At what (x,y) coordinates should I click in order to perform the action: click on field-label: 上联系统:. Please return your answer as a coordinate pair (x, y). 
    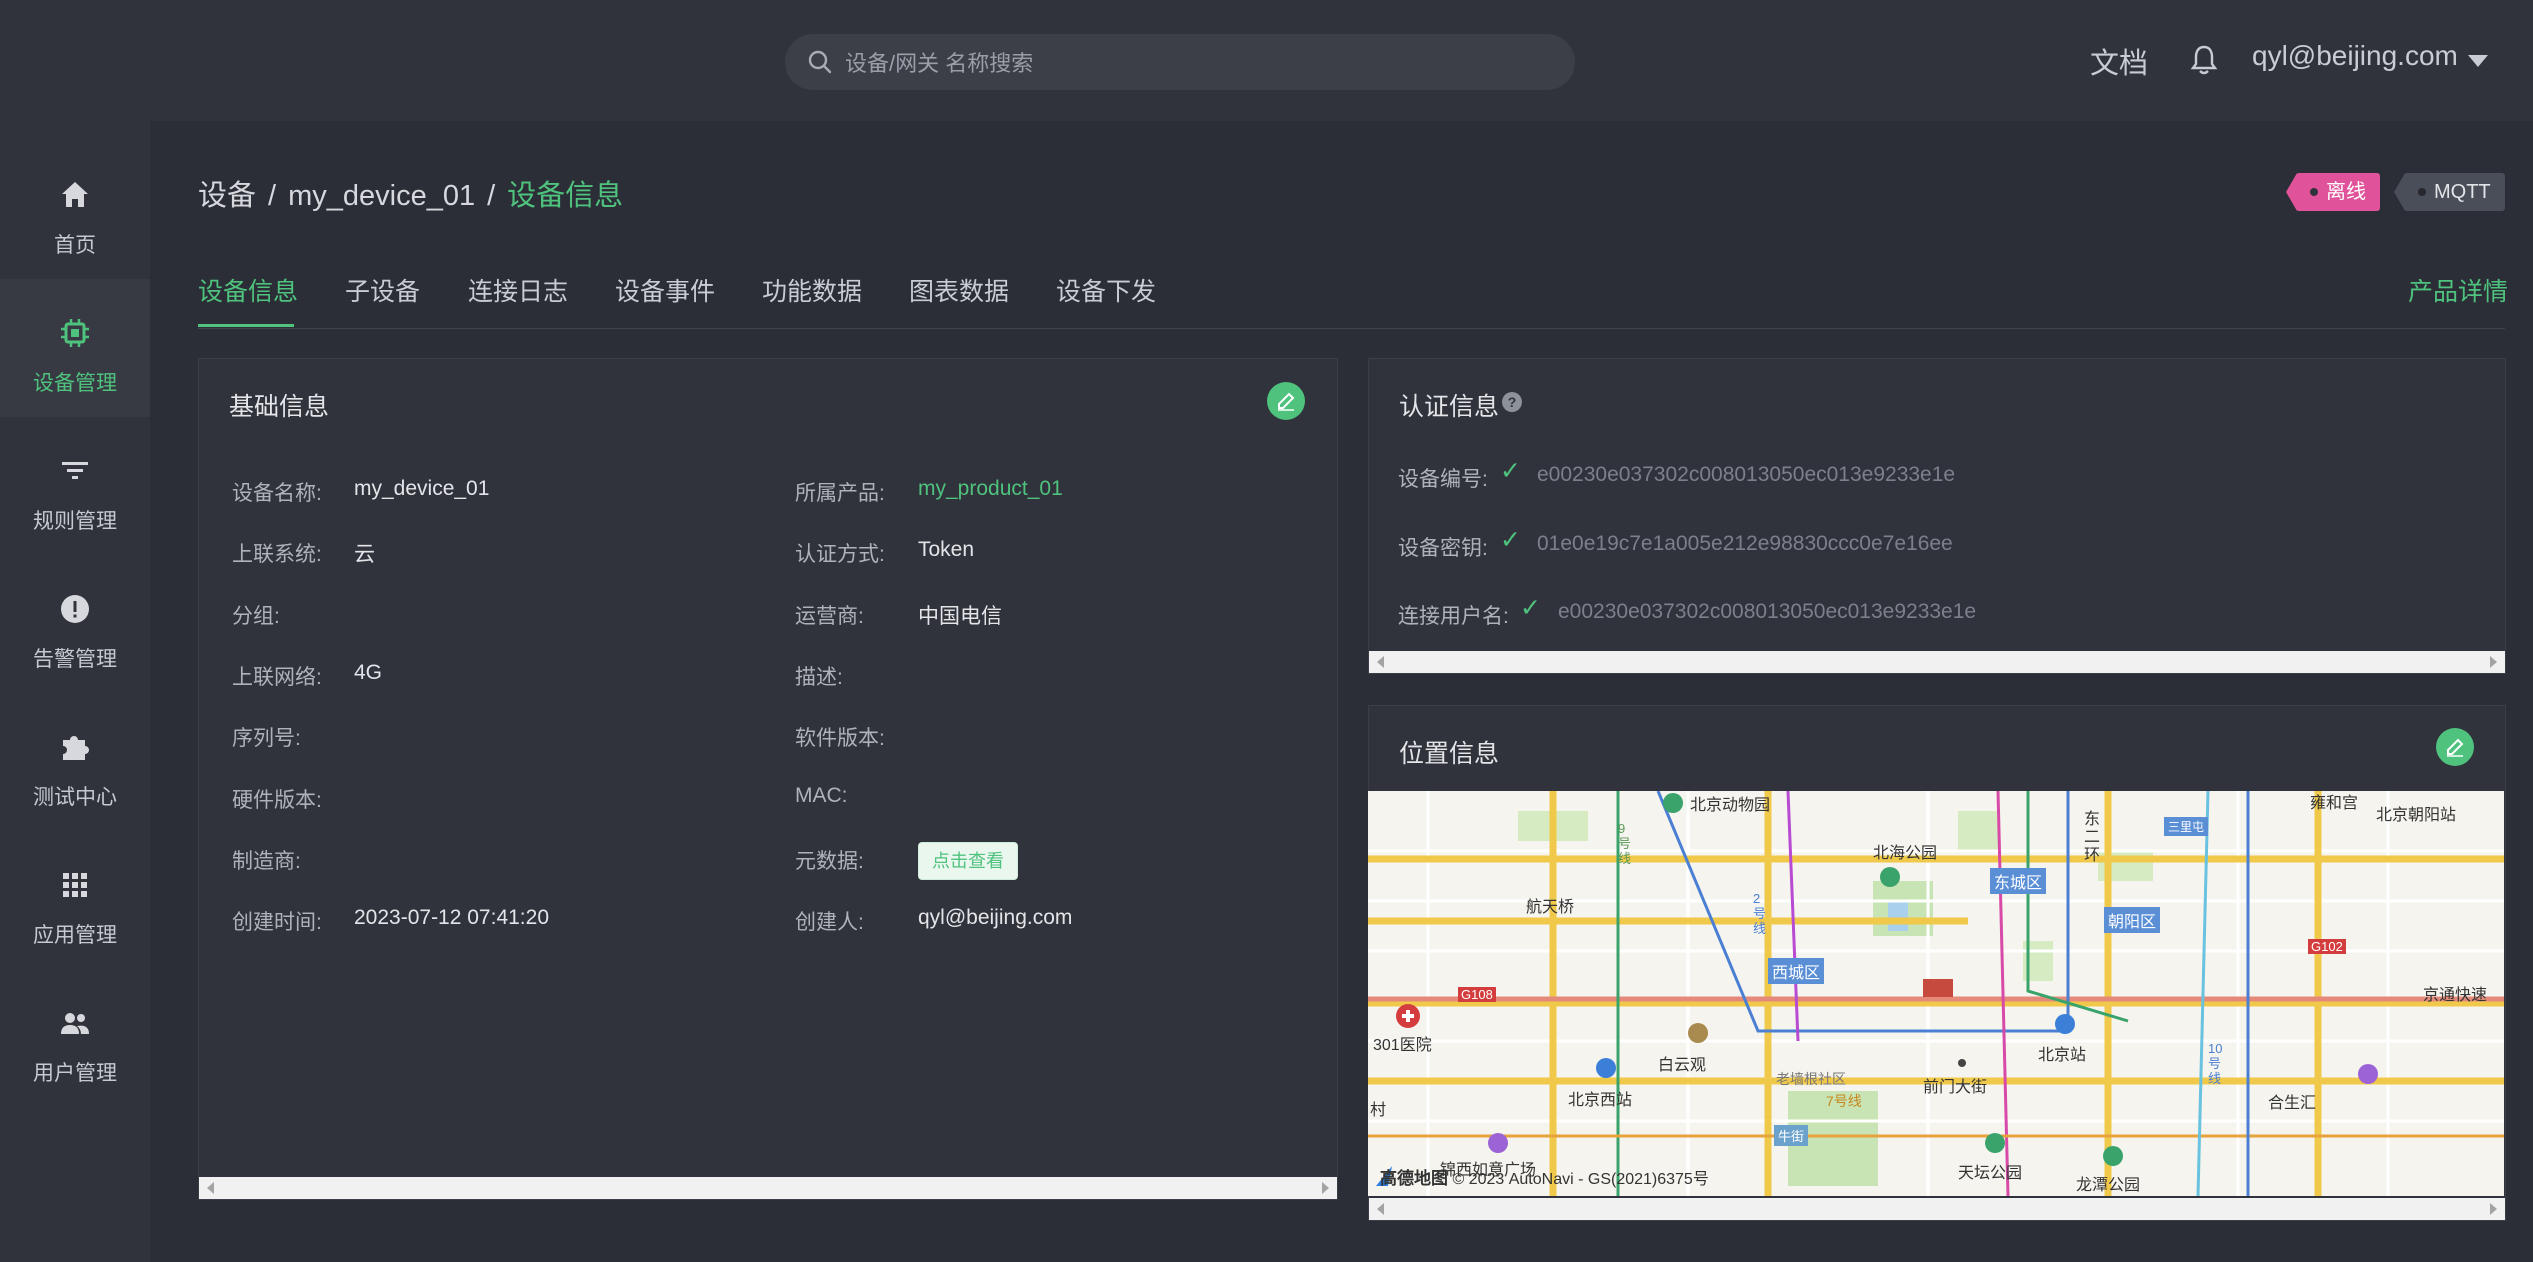
    Looking at the image, I should click on (277, 554).